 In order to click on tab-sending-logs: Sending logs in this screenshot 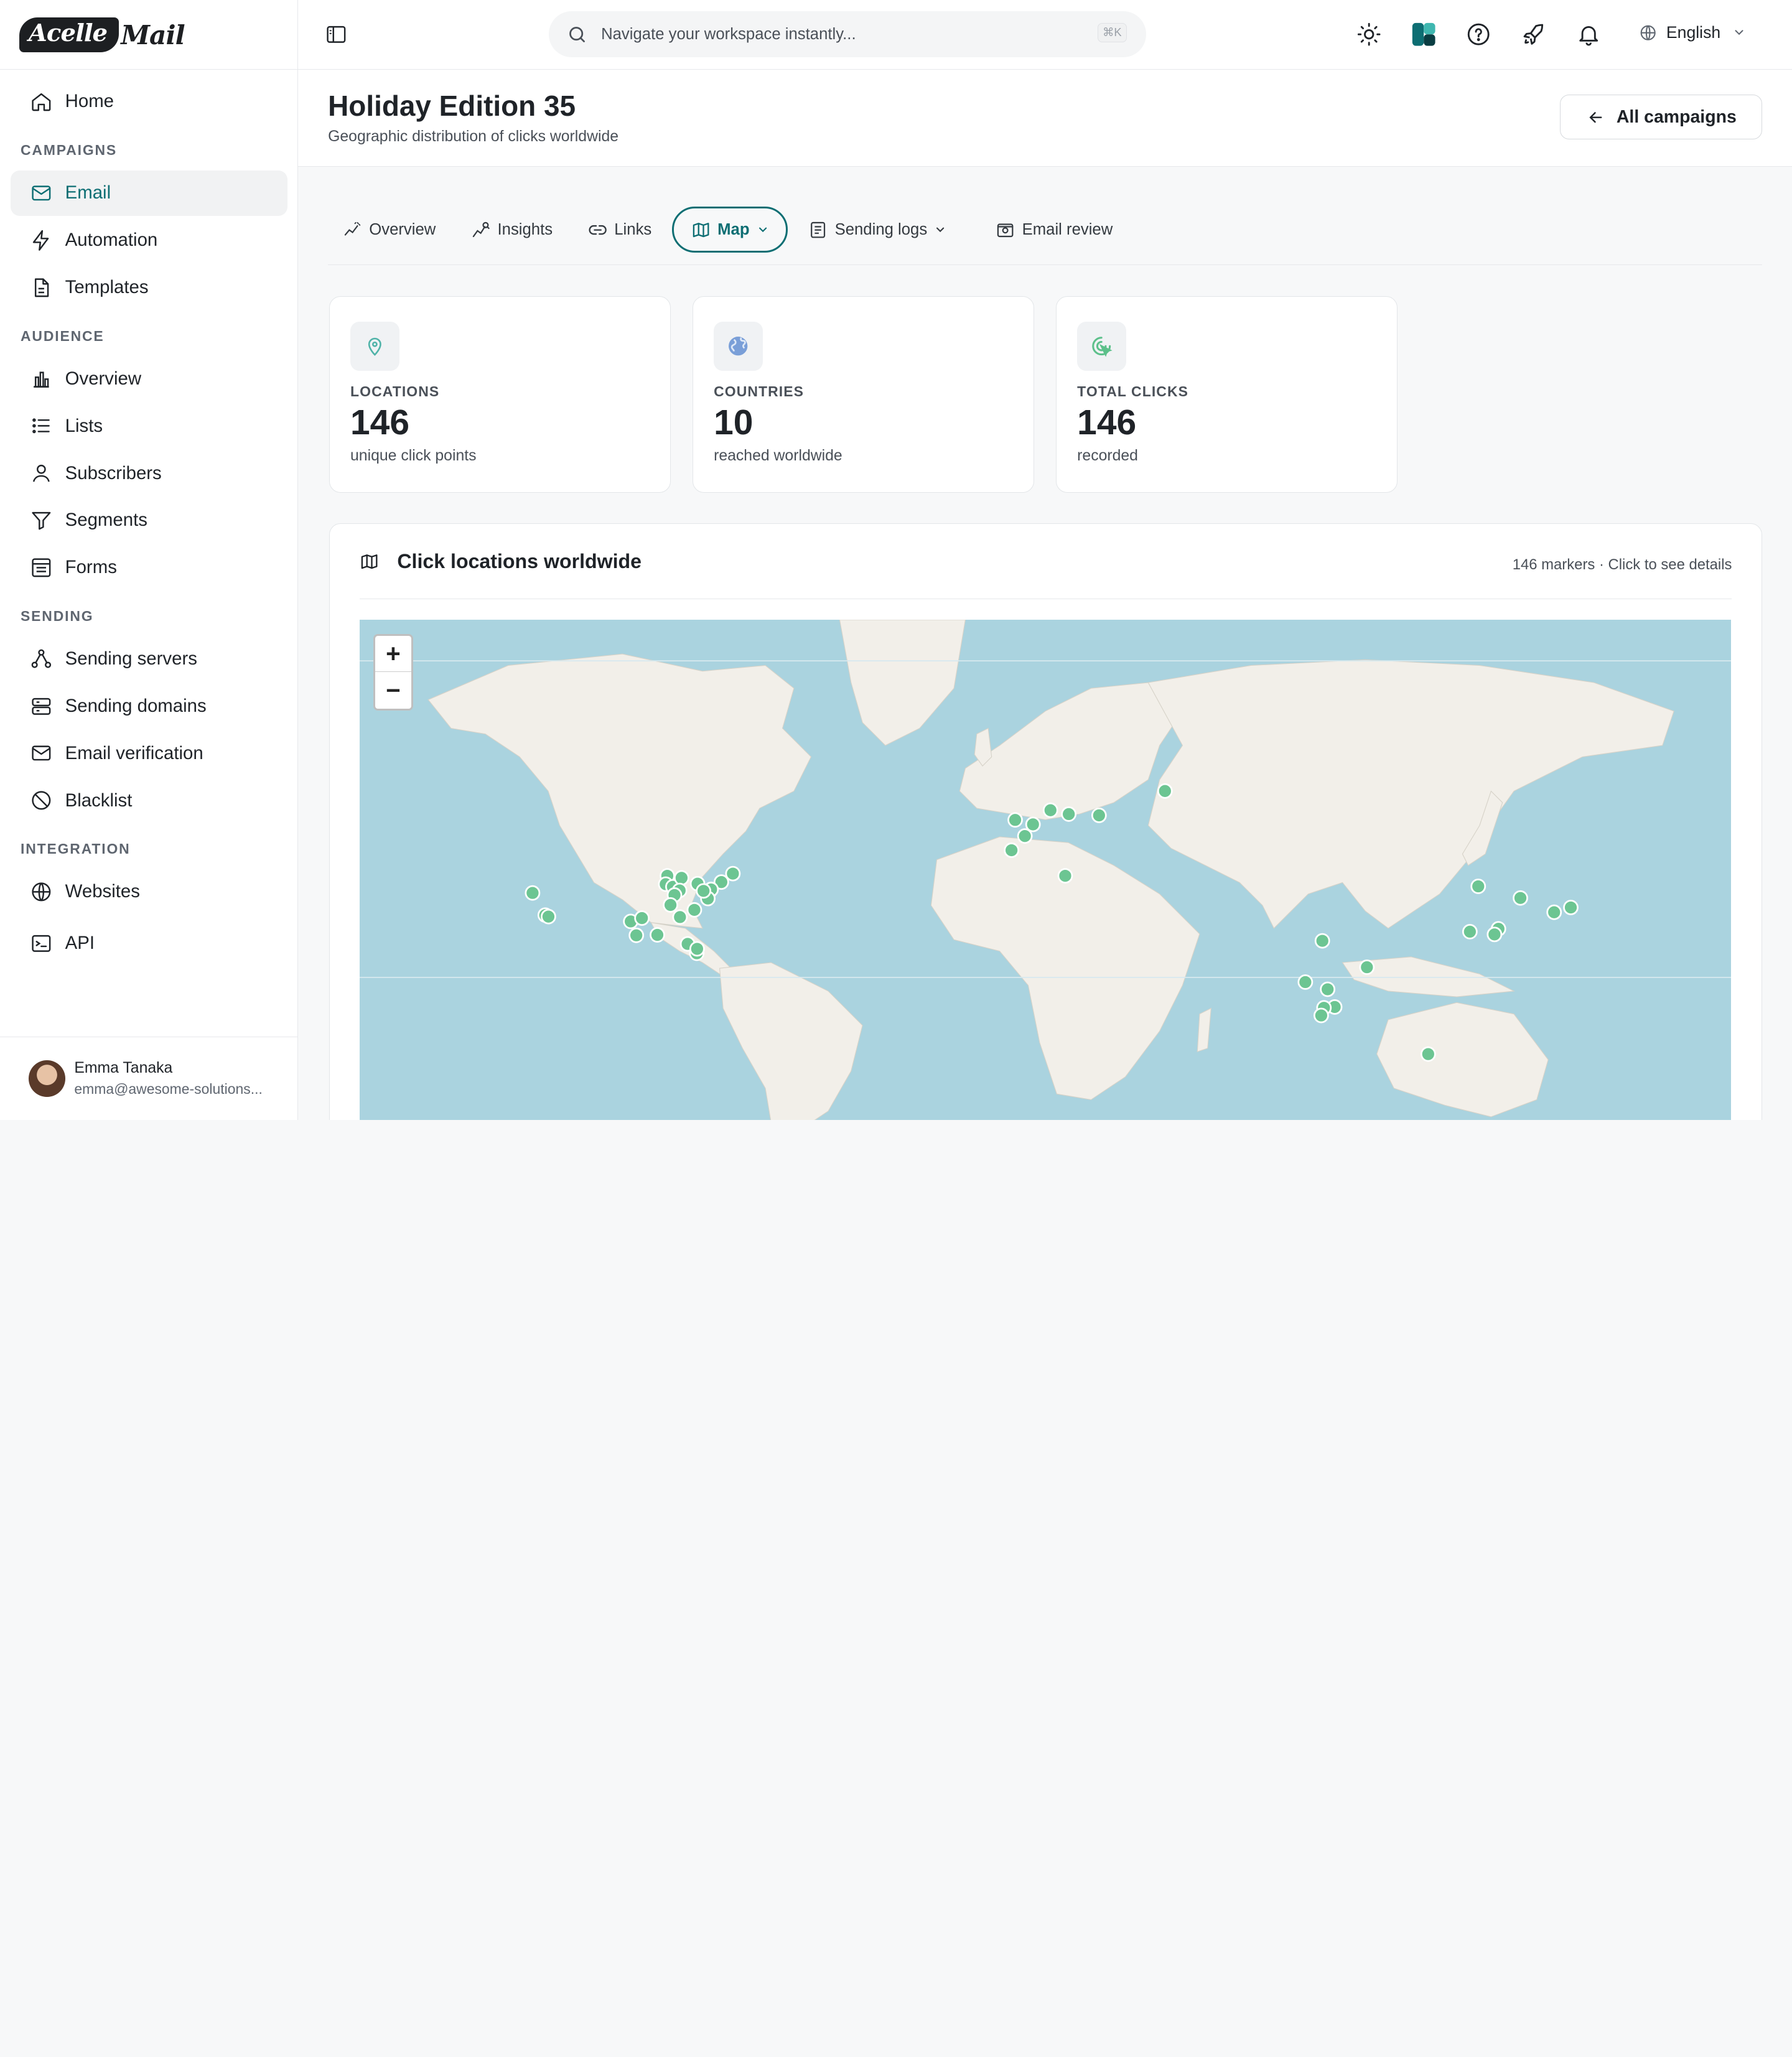, I will do `click(877, 229)`.